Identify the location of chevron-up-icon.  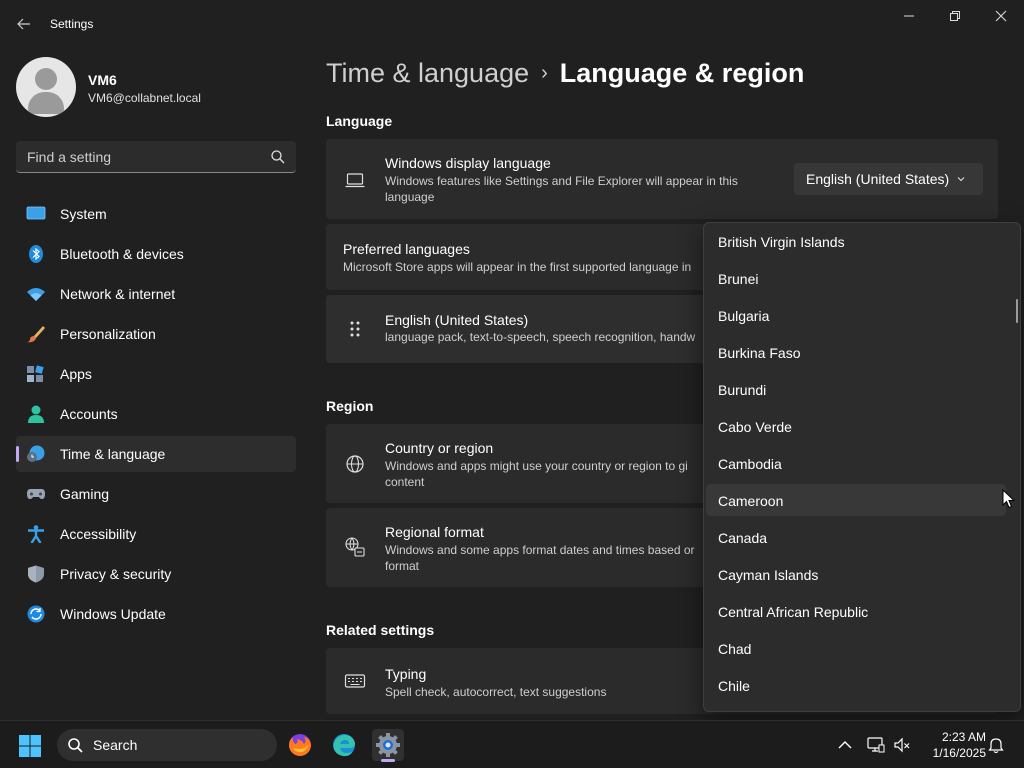
(845, 745).